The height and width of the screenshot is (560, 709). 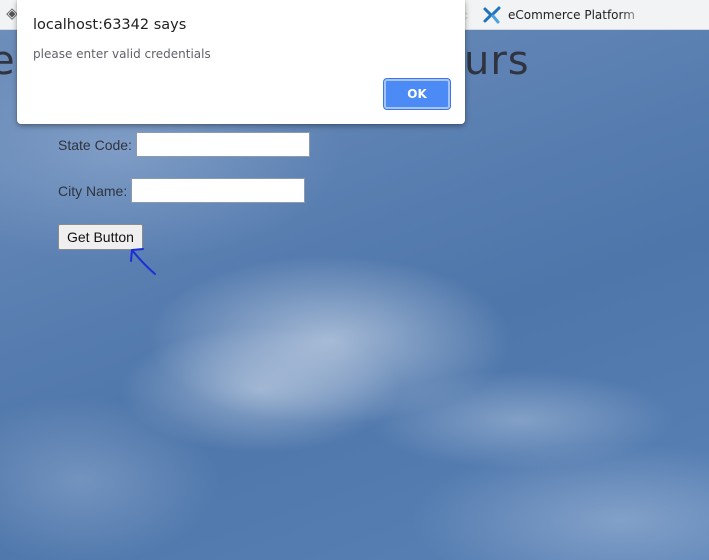 I want to click on browser-tab: eCommerce Platform, so click(x=595, y=15).